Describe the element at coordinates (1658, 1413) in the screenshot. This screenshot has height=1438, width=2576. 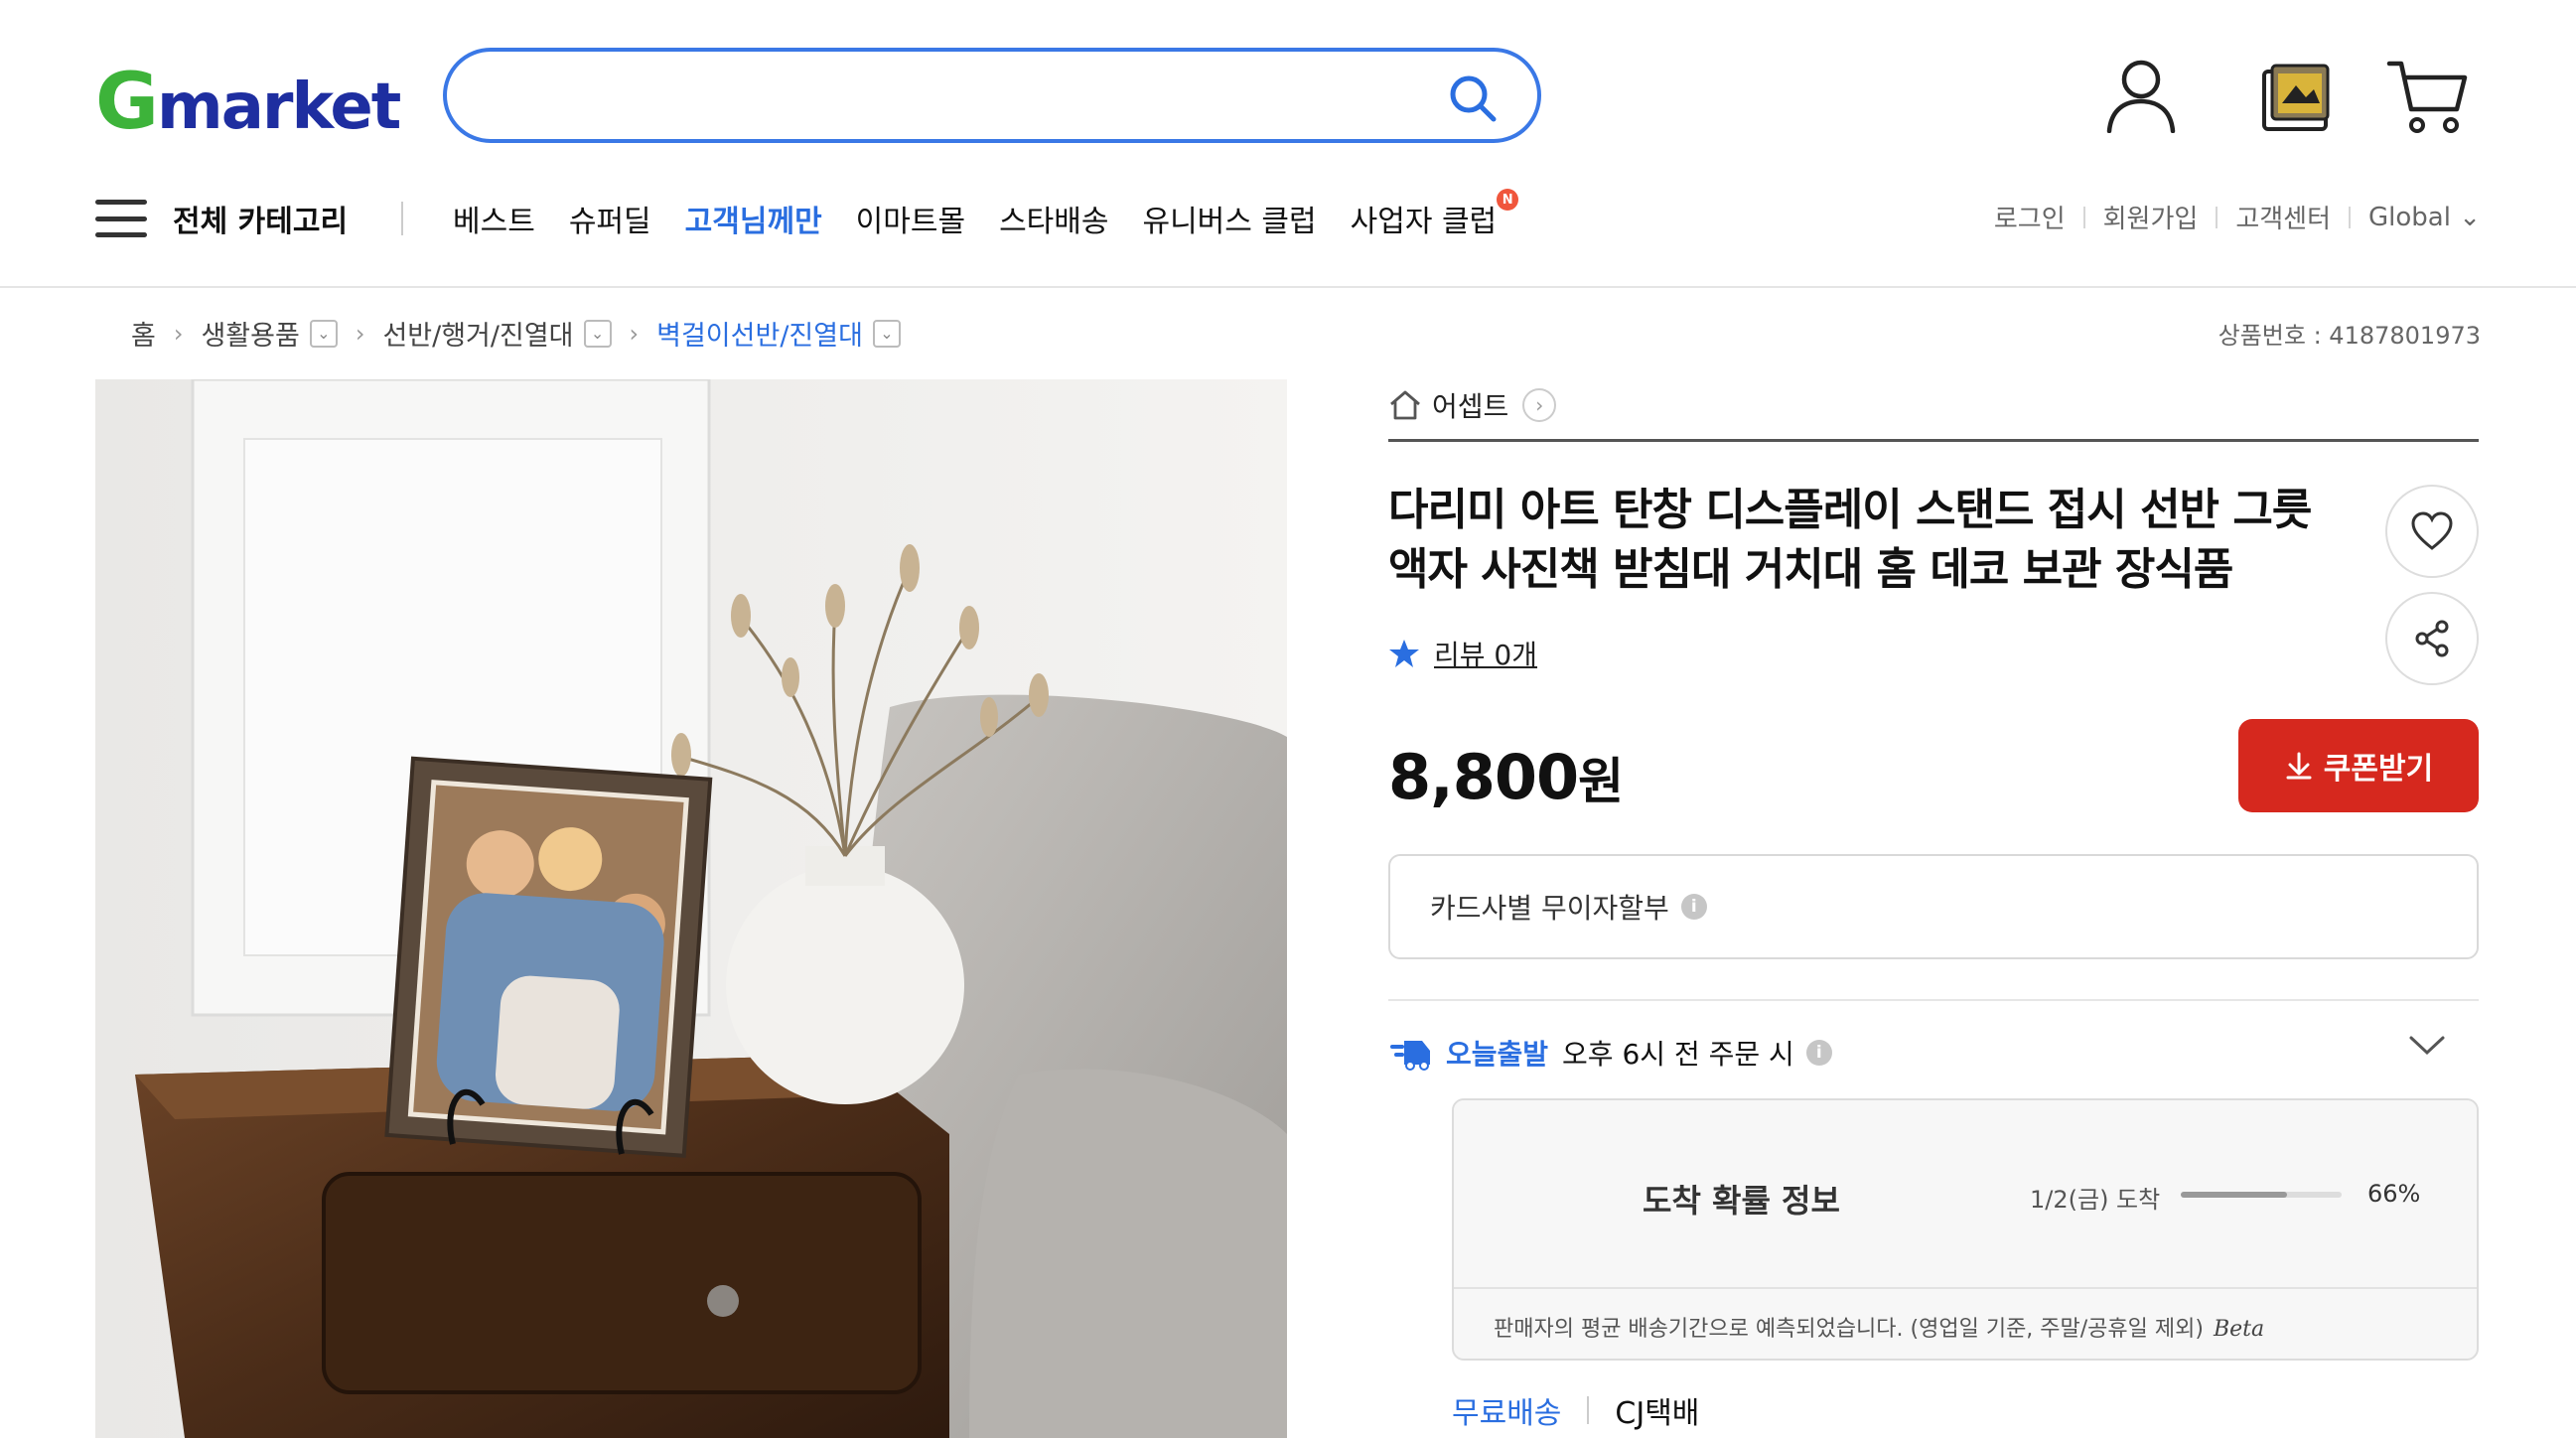
I see `carrier-label: CJ택배` at that location.